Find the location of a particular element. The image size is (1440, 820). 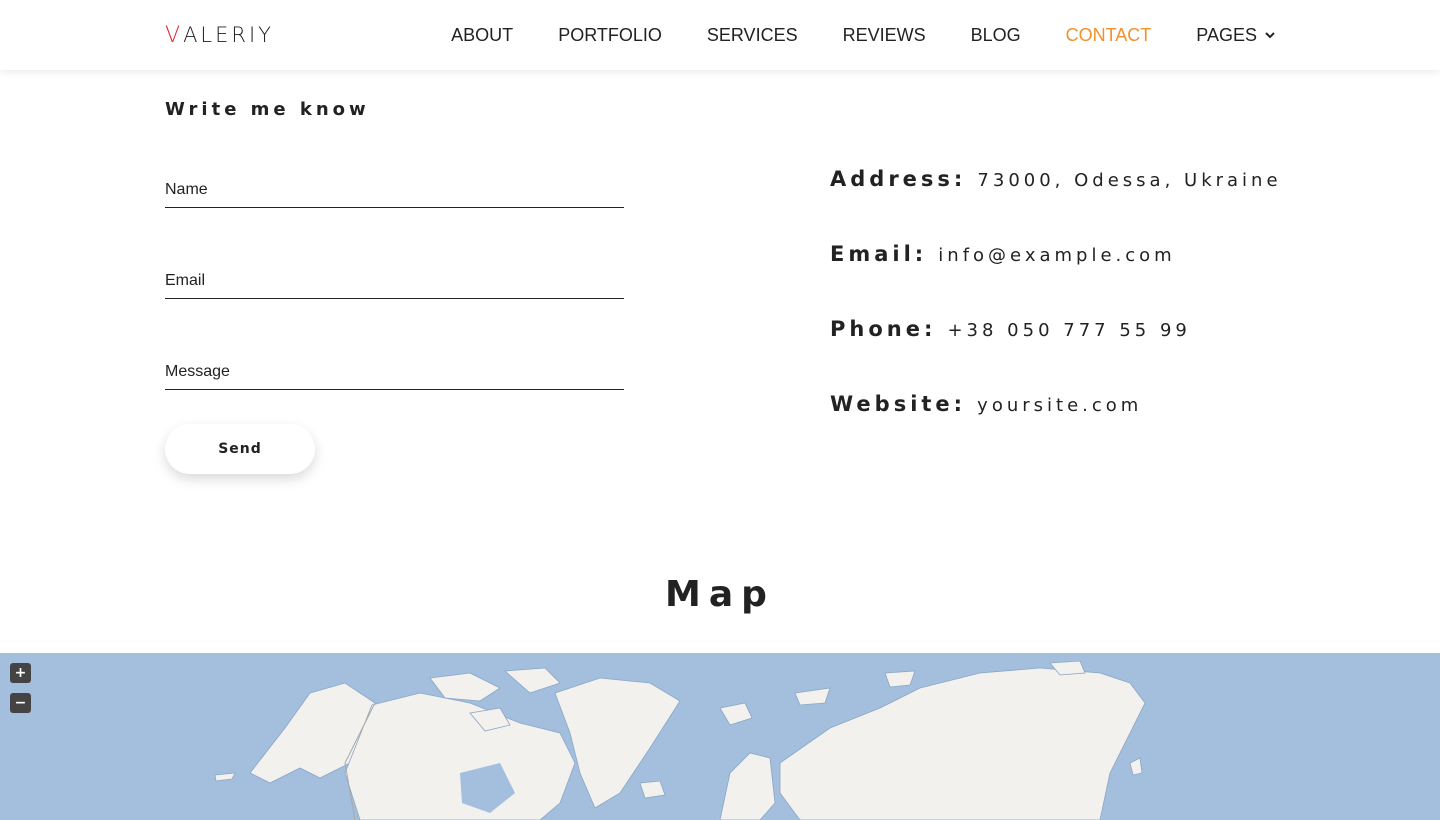

website-label: Website: is located at coordinates (898, 404).